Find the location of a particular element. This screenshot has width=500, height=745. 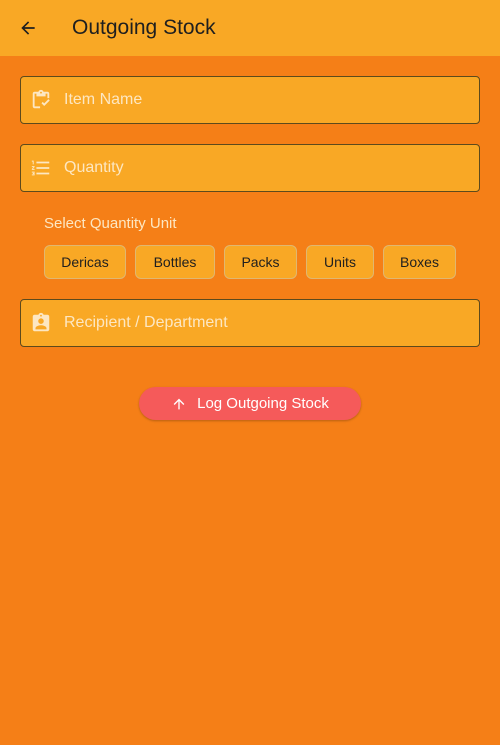

log-button-label: Log Outgoing Stock is located at coordinates (263, 403).